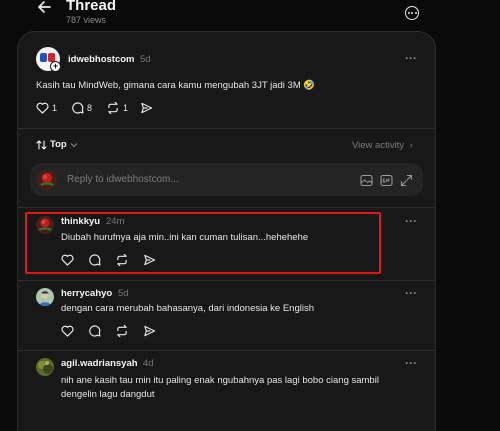 The width and height of the screenshot is (500, 431). Describe the element at coordinates (108, 394) in the screenshot. I see `comment-text-line2: dengelin lagu dangdut` at that location.